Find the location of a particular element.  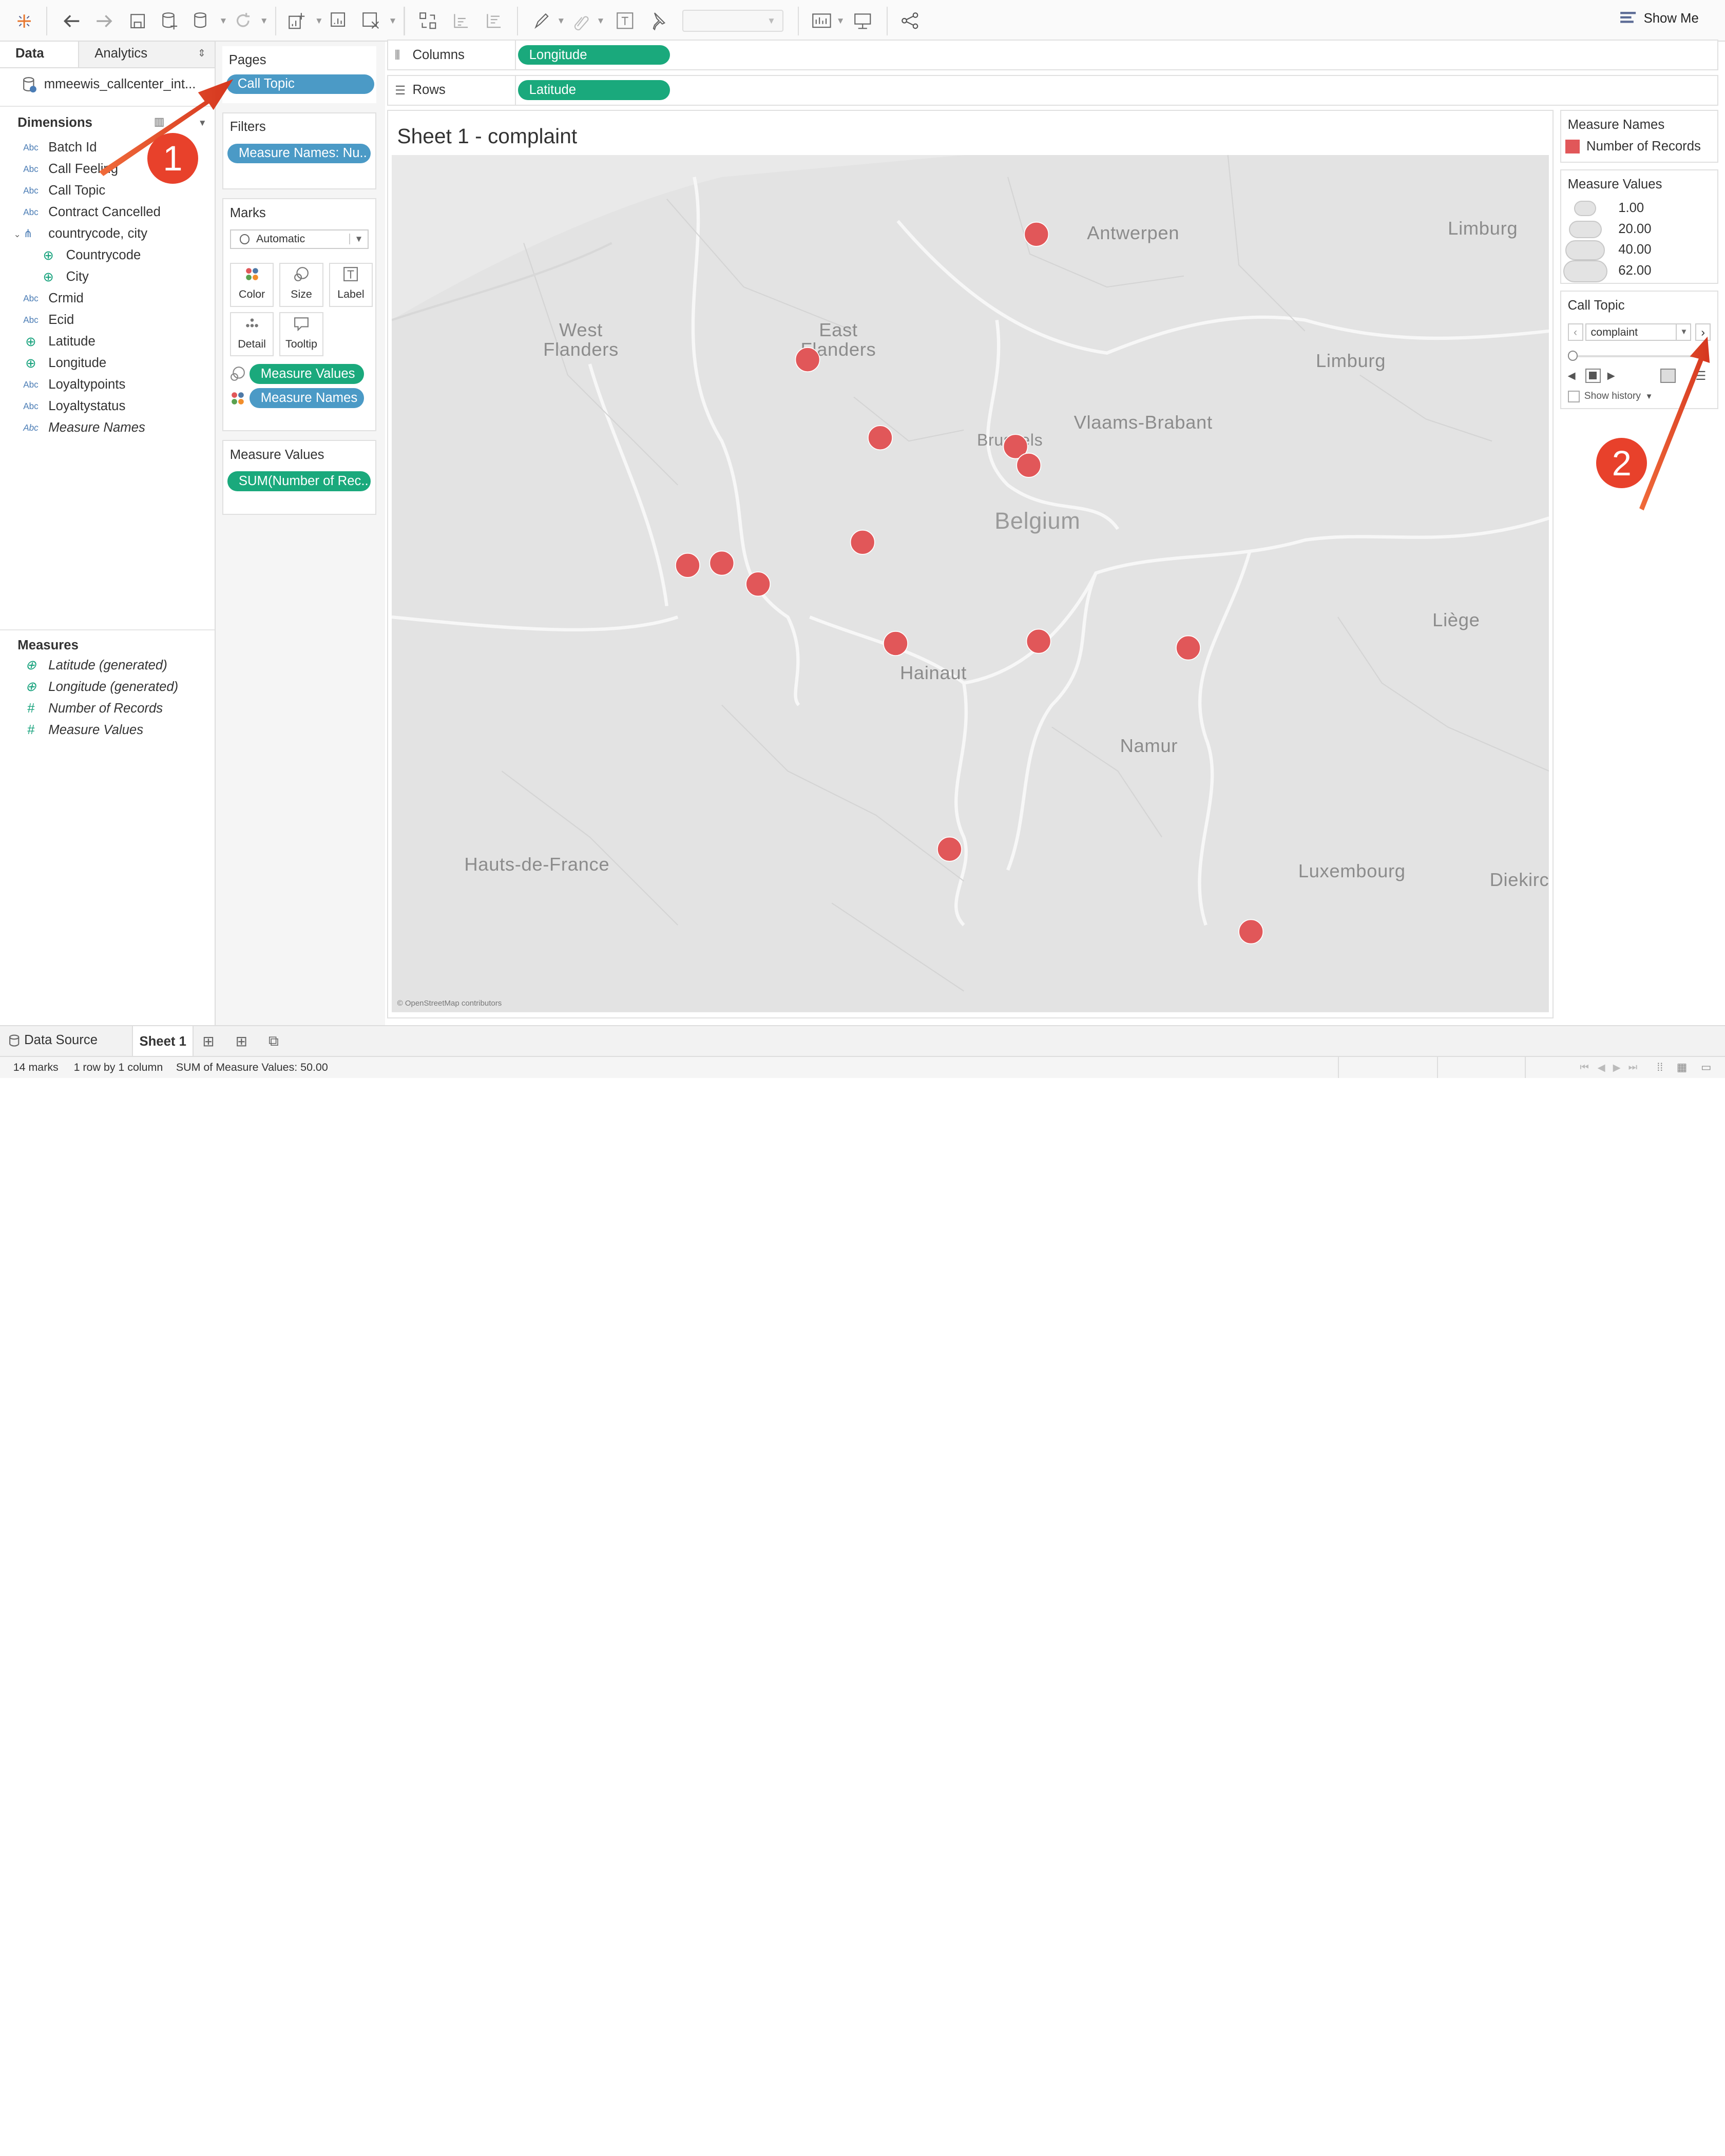

page-next-button: › is located at coordinates (1703, 332).